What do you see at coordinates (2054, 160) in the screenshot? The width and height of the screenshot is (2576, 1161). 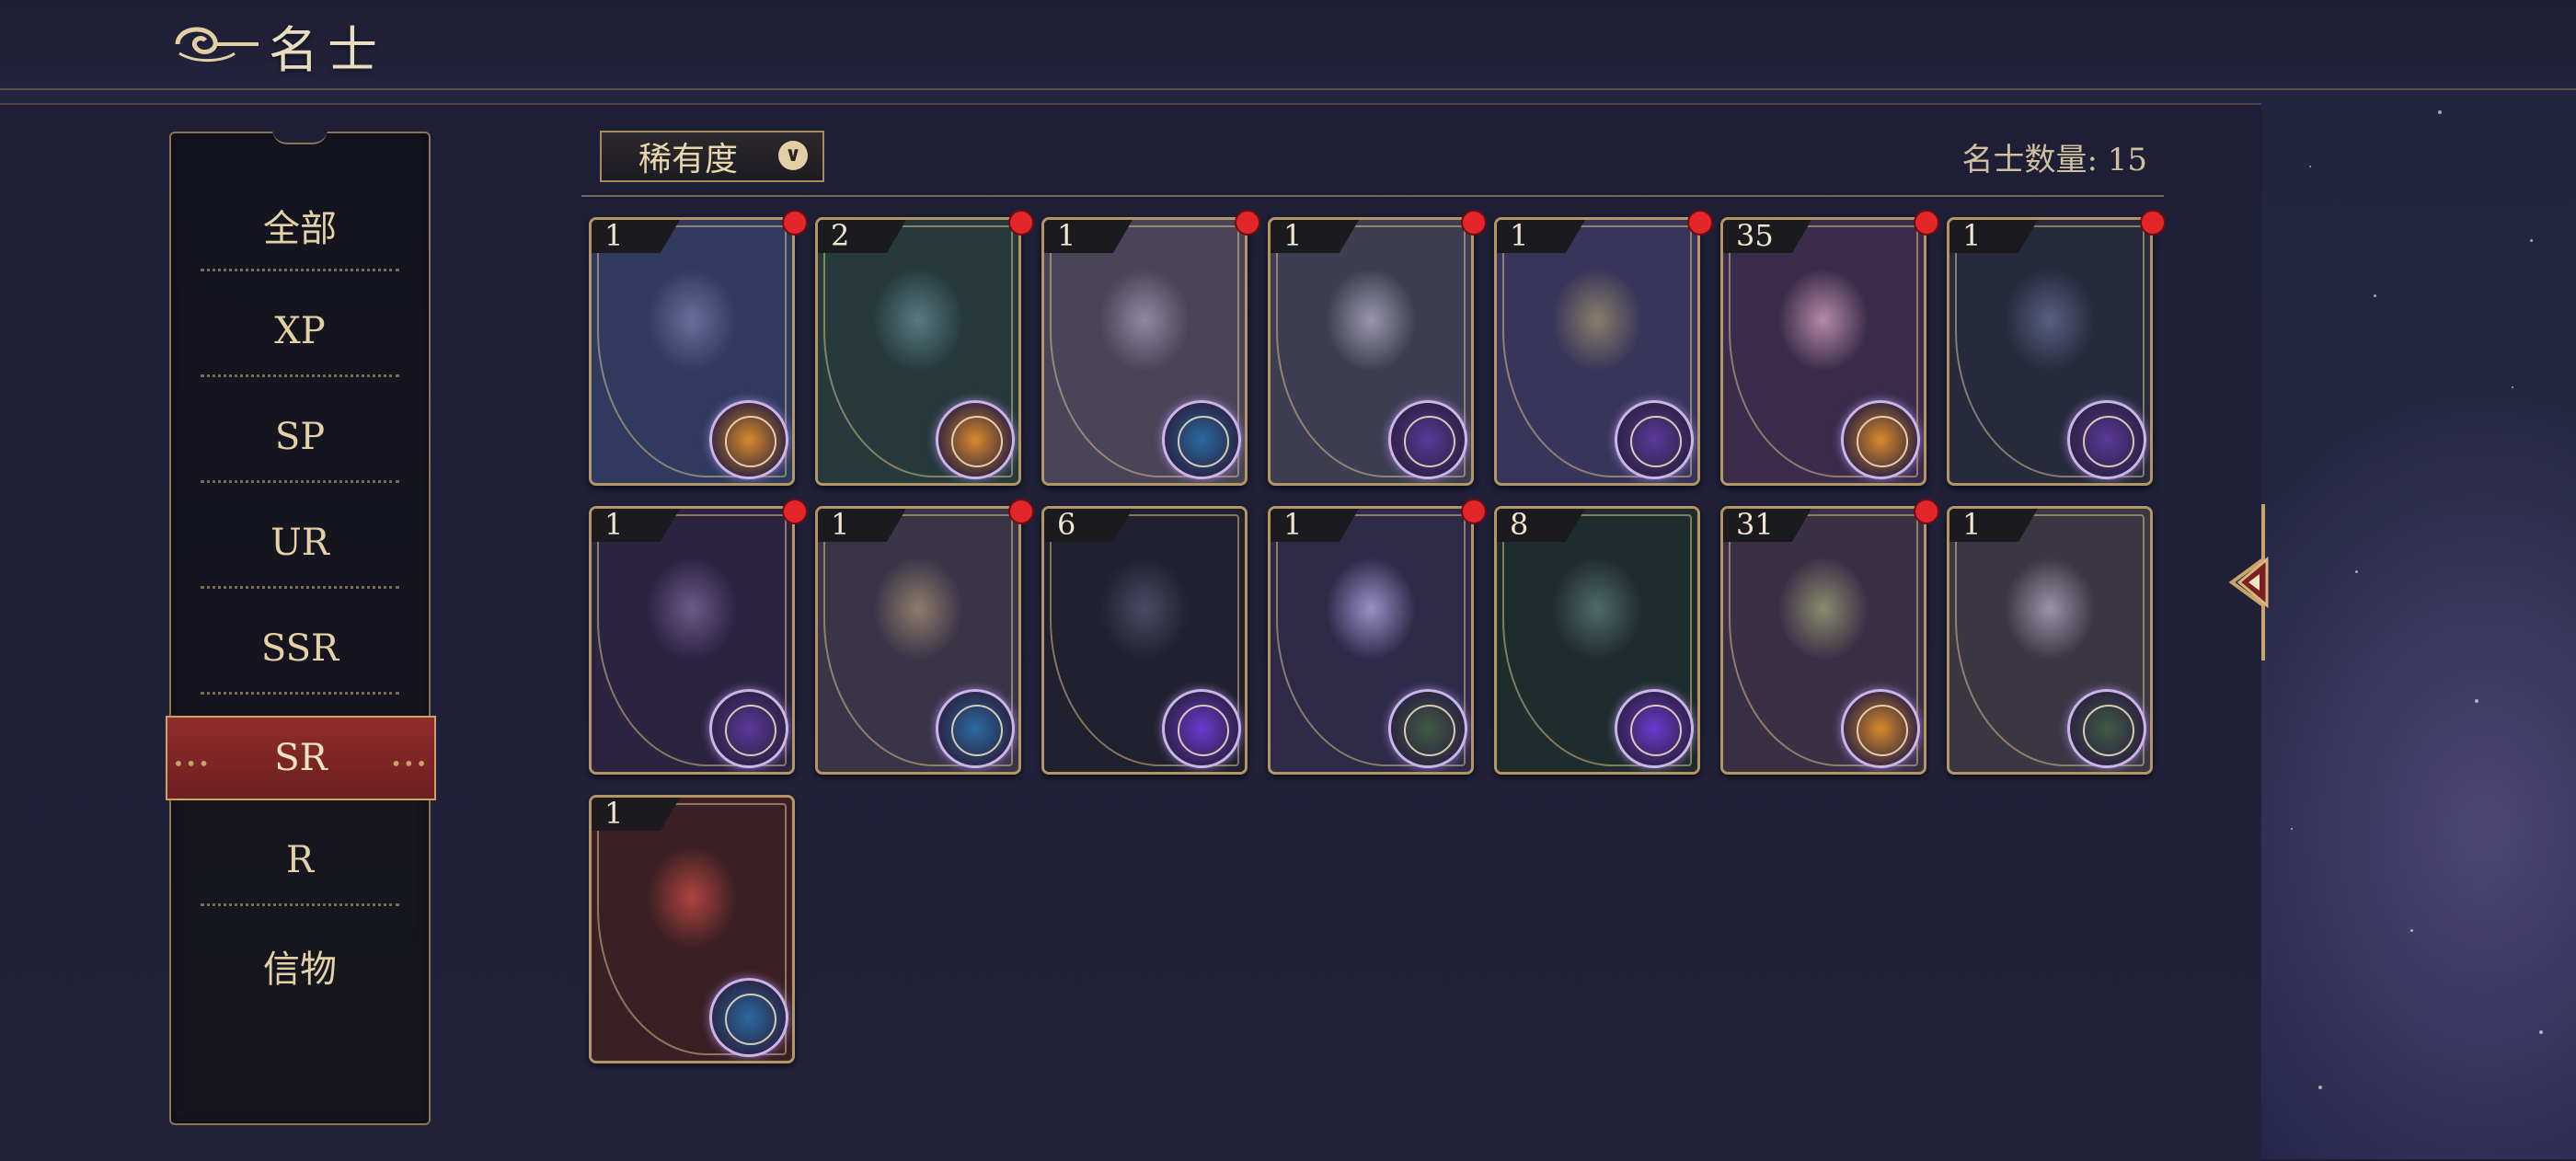 I see `character-count: 名士数量: 15` at bounding box center [2054, 160].